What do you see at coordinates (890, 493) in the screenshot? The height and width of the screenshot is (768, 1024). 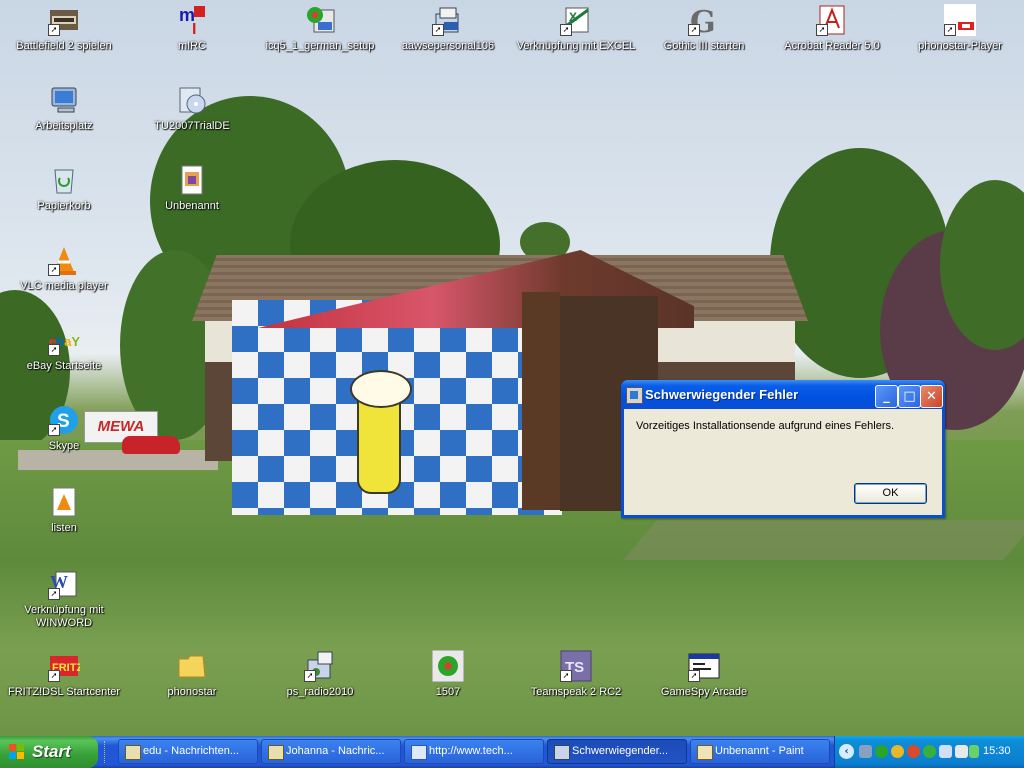 I see `ok-button: OK` at bounding box center [890, 493].